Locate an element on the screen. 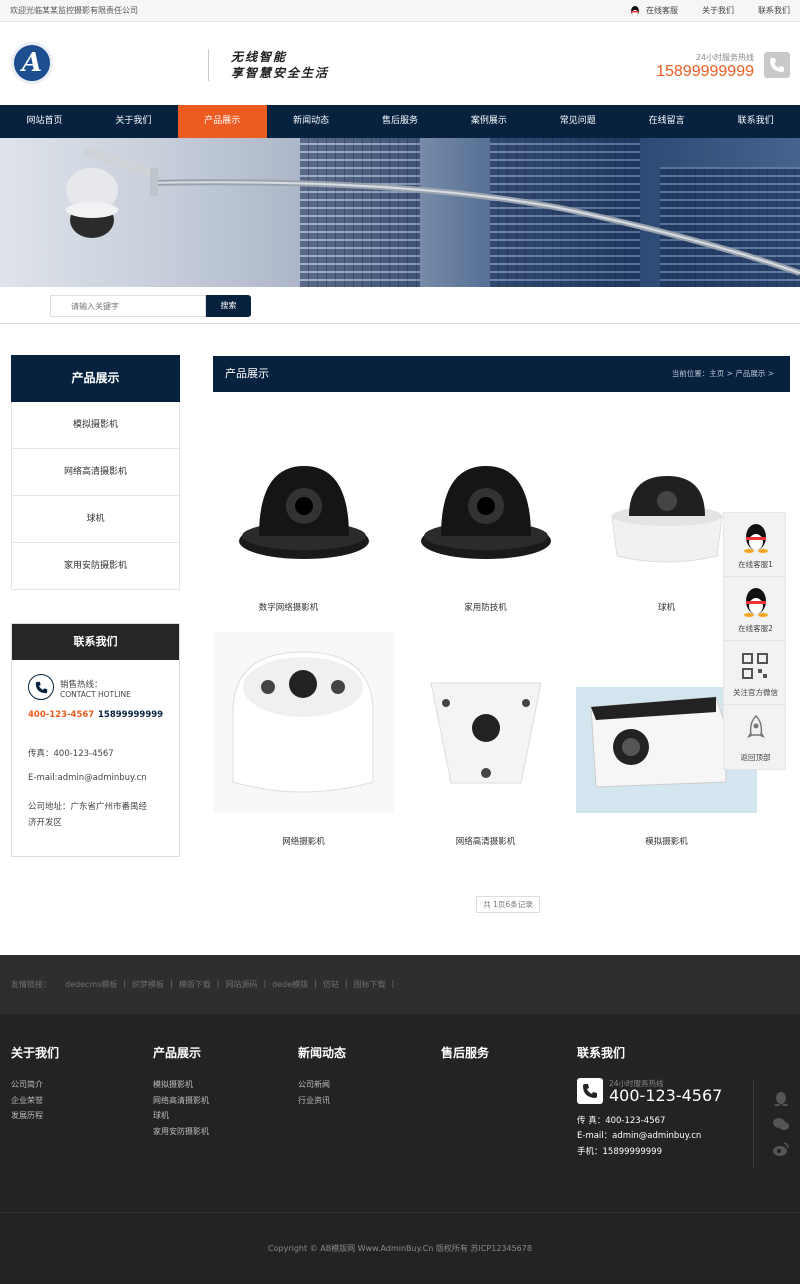 This screenshot has height=1284, width=800. nav-home: 网站首页 is located at coordinates (44, 121).